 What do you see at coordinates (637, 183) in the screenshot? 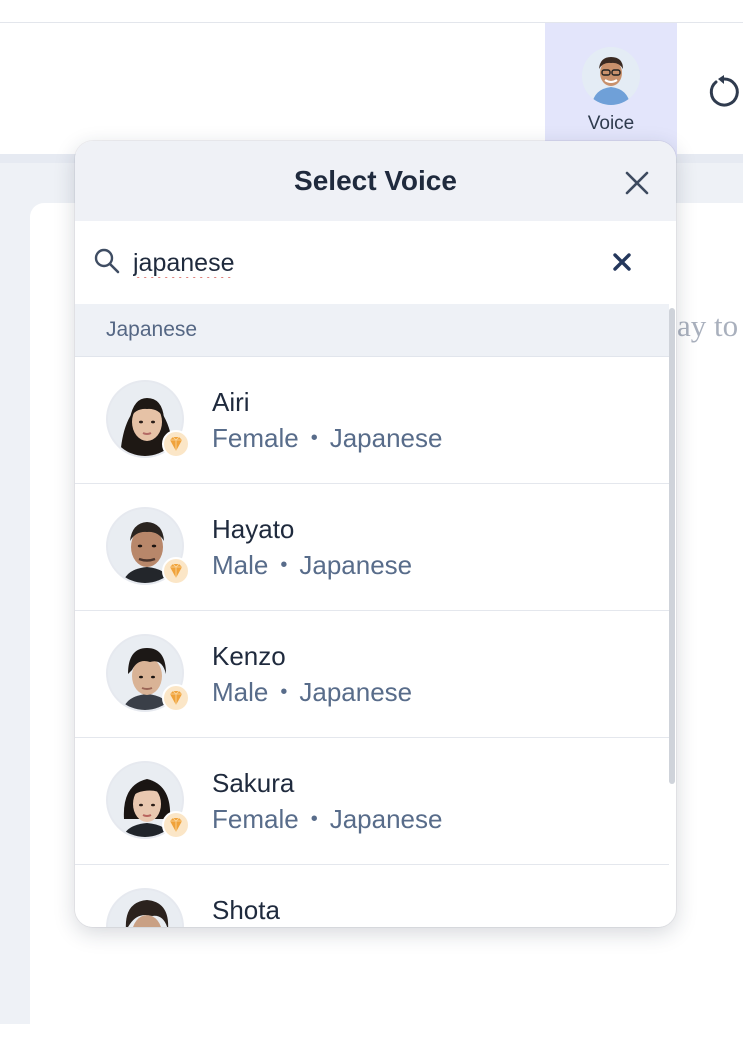
I see `close-icon` at bounding box center [637, 183].